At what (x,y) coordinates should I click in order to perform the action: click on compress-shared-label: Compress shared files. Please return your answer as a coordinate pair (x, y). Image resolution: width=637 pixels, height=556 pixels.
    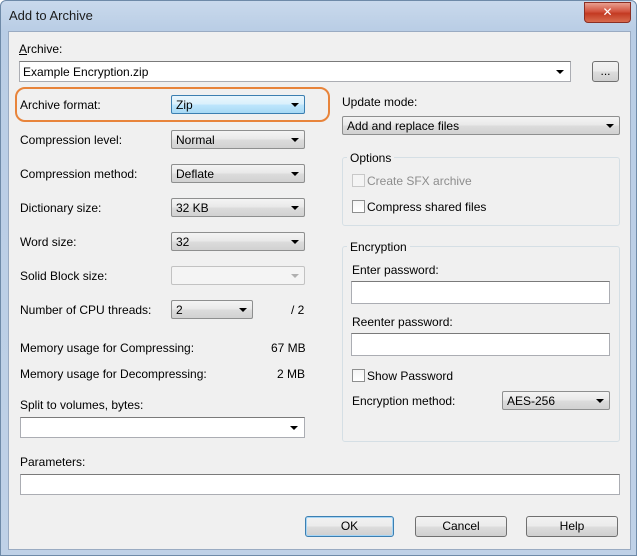
    Looking at the image, I should click on (427, 207).